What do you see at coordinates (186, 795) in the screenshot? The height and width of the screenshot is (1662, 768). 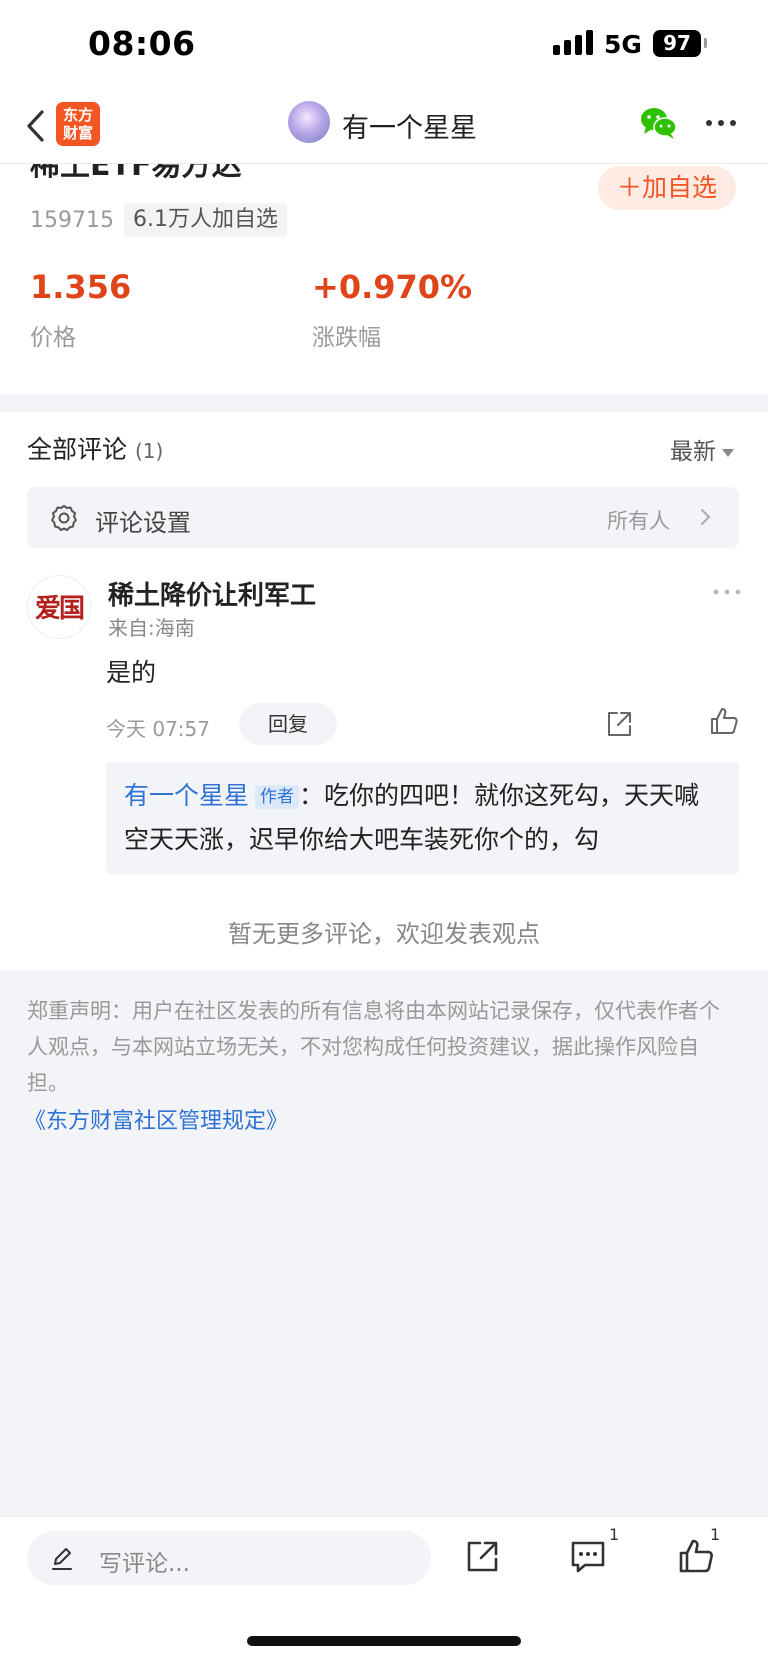 I see `reply-author-name: 有一个星星` at bounding box center [186, 795].